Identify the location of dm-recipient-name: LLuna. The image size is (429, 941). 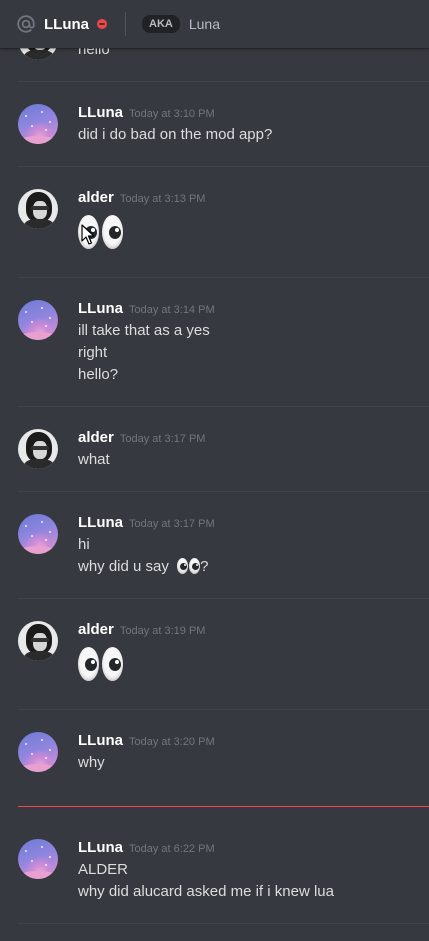
(66, 24).